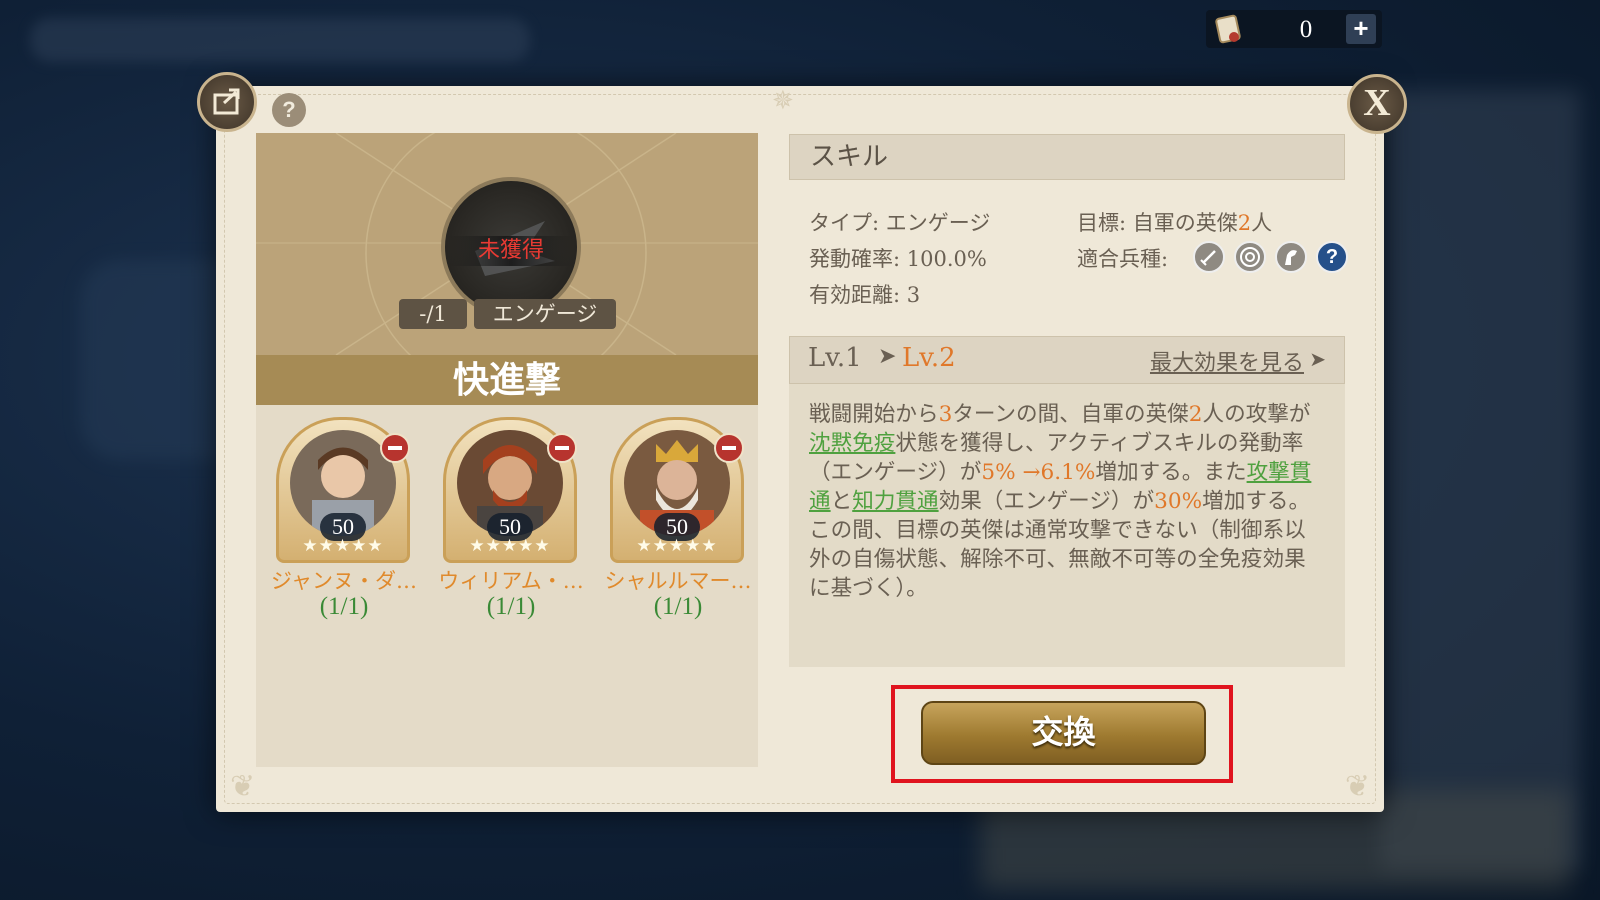 This screenshot has height=900, width=1600. Describe the element at coordinates (1067, 157) in the screenshot. I see `skill-section-header: スキル` at that location.